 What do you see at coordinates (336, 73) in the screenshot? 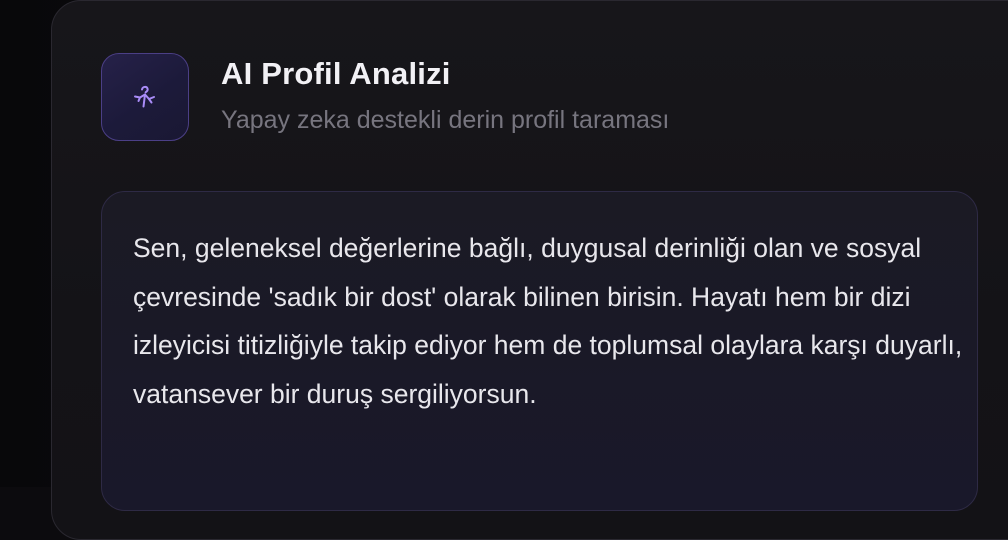
I see `page-title: AI Profil Analizi` at bounding box center [336, 73].